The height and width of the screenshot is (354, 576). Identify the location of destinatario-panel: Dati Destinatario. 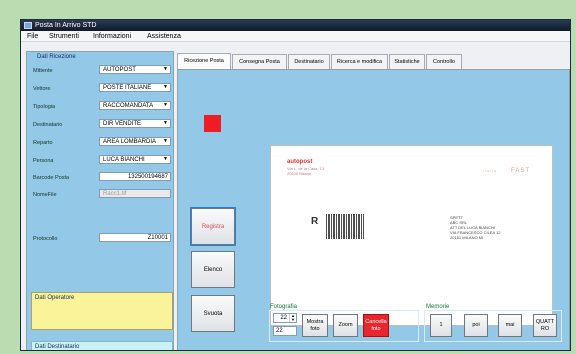
(102, 345).